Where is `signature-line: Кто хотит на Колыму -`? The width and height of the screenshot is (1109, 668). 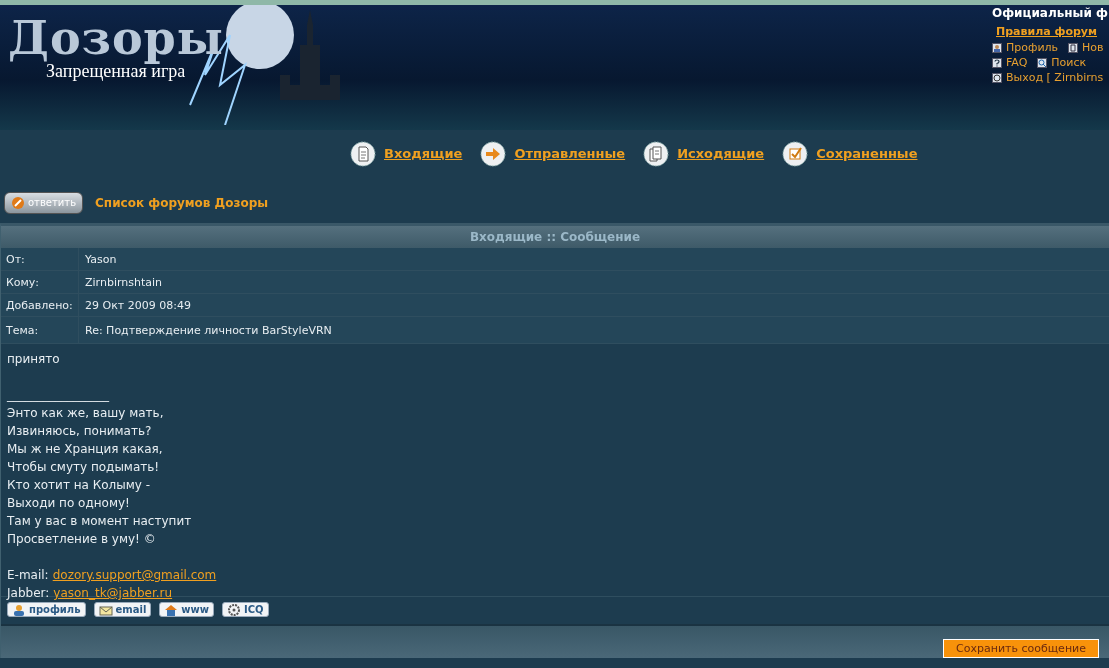
signature-line: Кто хотит на Колыму - is located at coordinates (79, 485).